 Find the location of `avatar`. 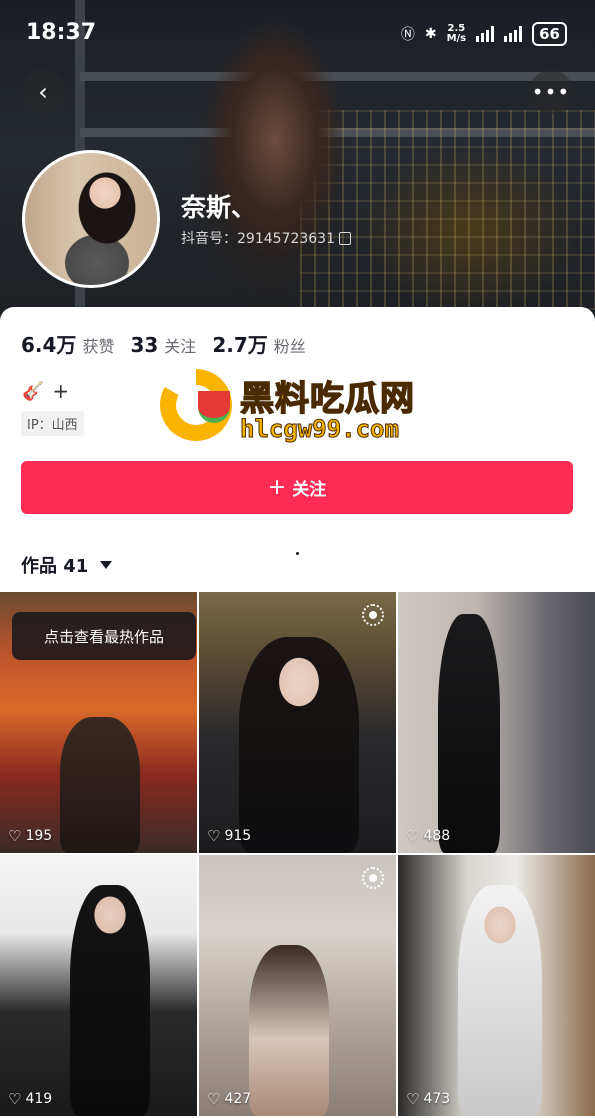

avatar is located at coordinates (91, 219).